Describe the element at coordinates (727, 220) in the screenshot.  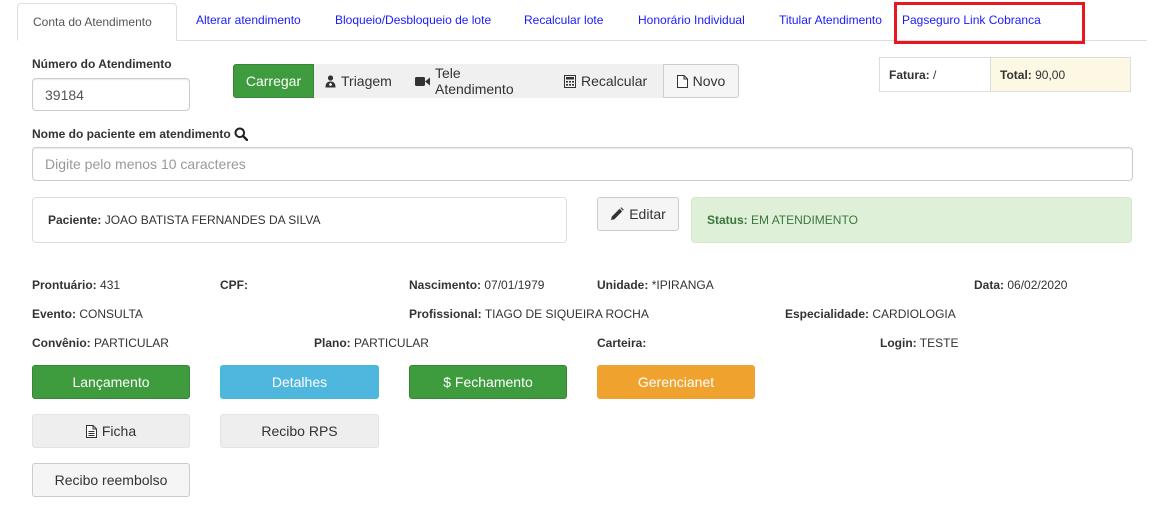
I see `status-label: Status:` at that location.